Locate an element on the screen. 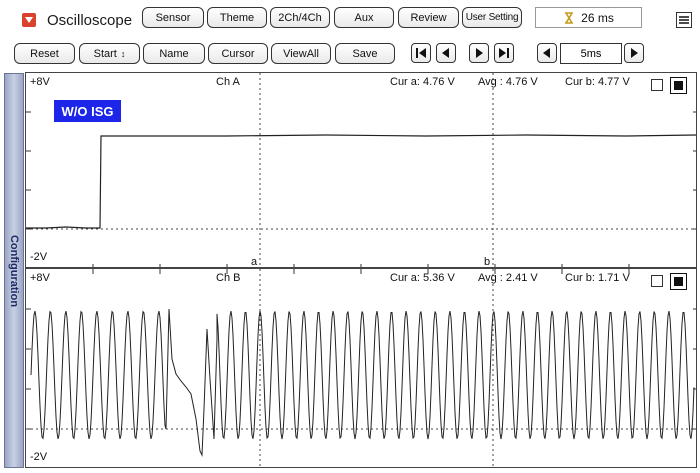 This screenshot has width=700, height=473. theme-button: Theme is located at coordinates (237, 17).